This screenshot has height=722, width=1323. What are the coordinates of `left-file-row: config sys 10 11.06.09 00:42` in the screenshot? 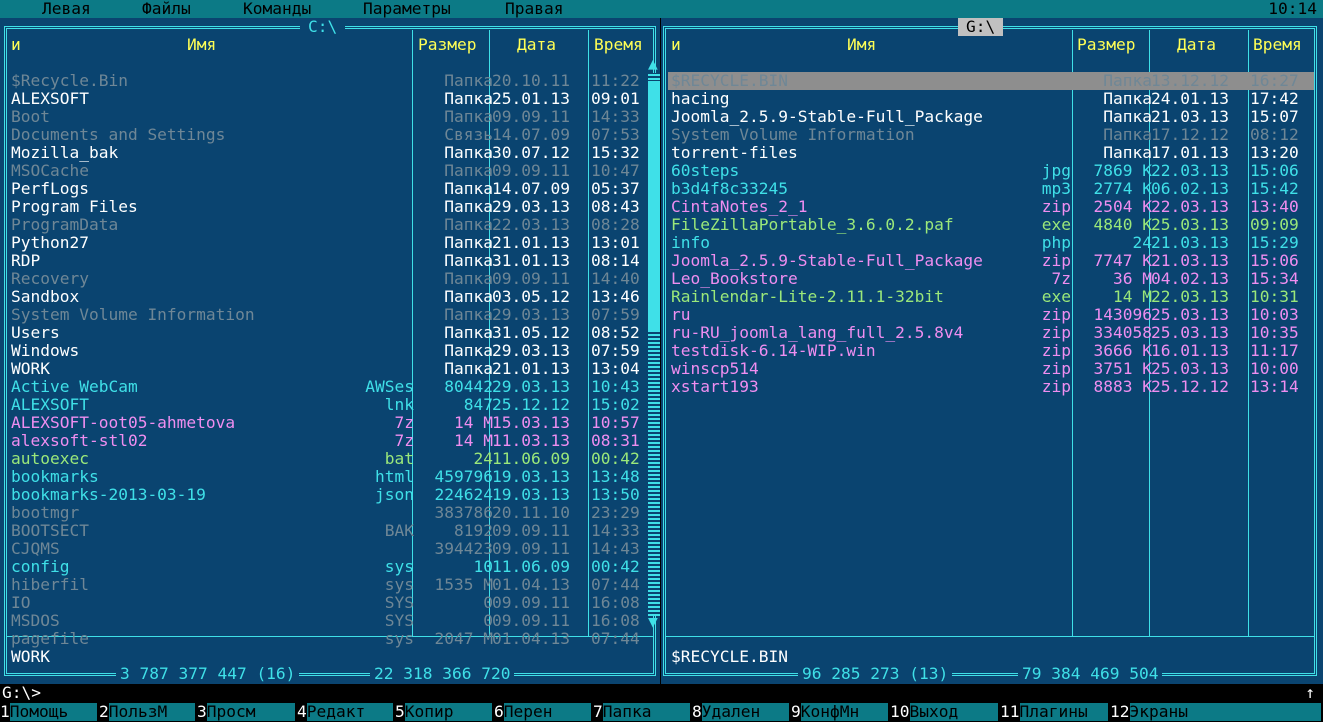 It's located at (328, 567).